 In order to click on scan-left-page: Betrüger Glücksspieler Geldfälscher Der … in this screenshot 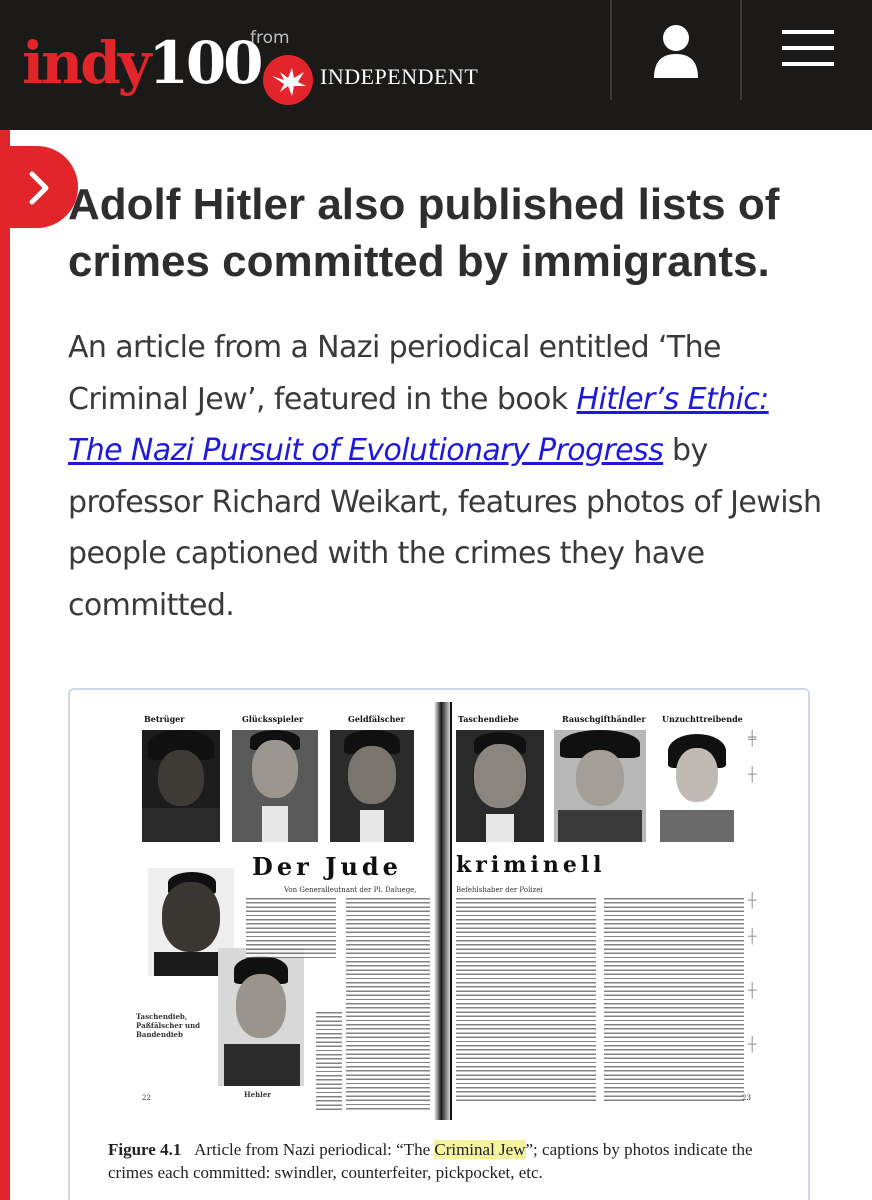, I will do `click(287, 911)`.